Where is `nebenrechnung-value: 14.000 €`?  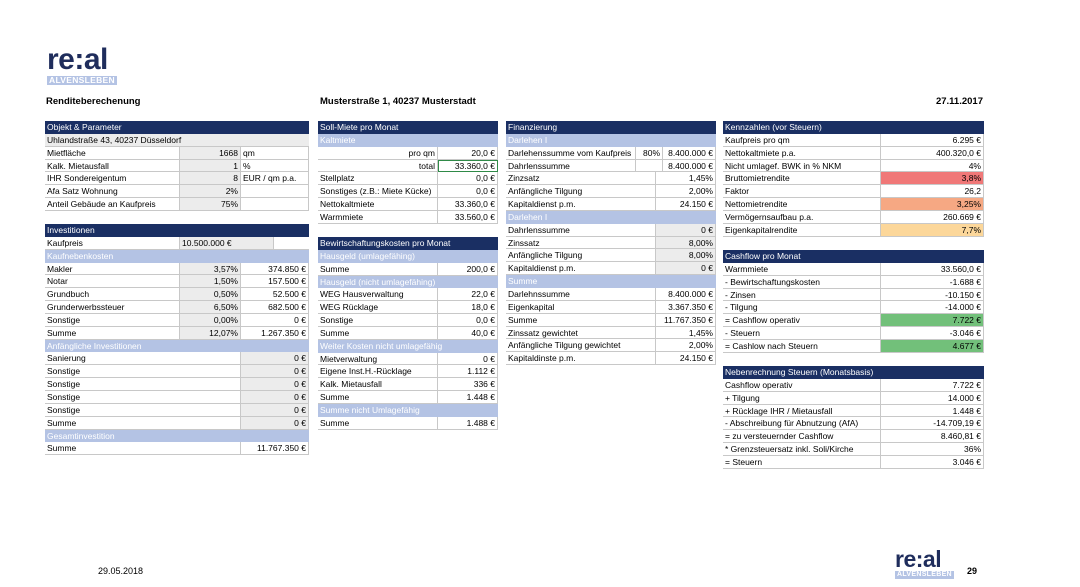
nebenrechnung-value: 14.000 € is located at coordinates (932, 398).